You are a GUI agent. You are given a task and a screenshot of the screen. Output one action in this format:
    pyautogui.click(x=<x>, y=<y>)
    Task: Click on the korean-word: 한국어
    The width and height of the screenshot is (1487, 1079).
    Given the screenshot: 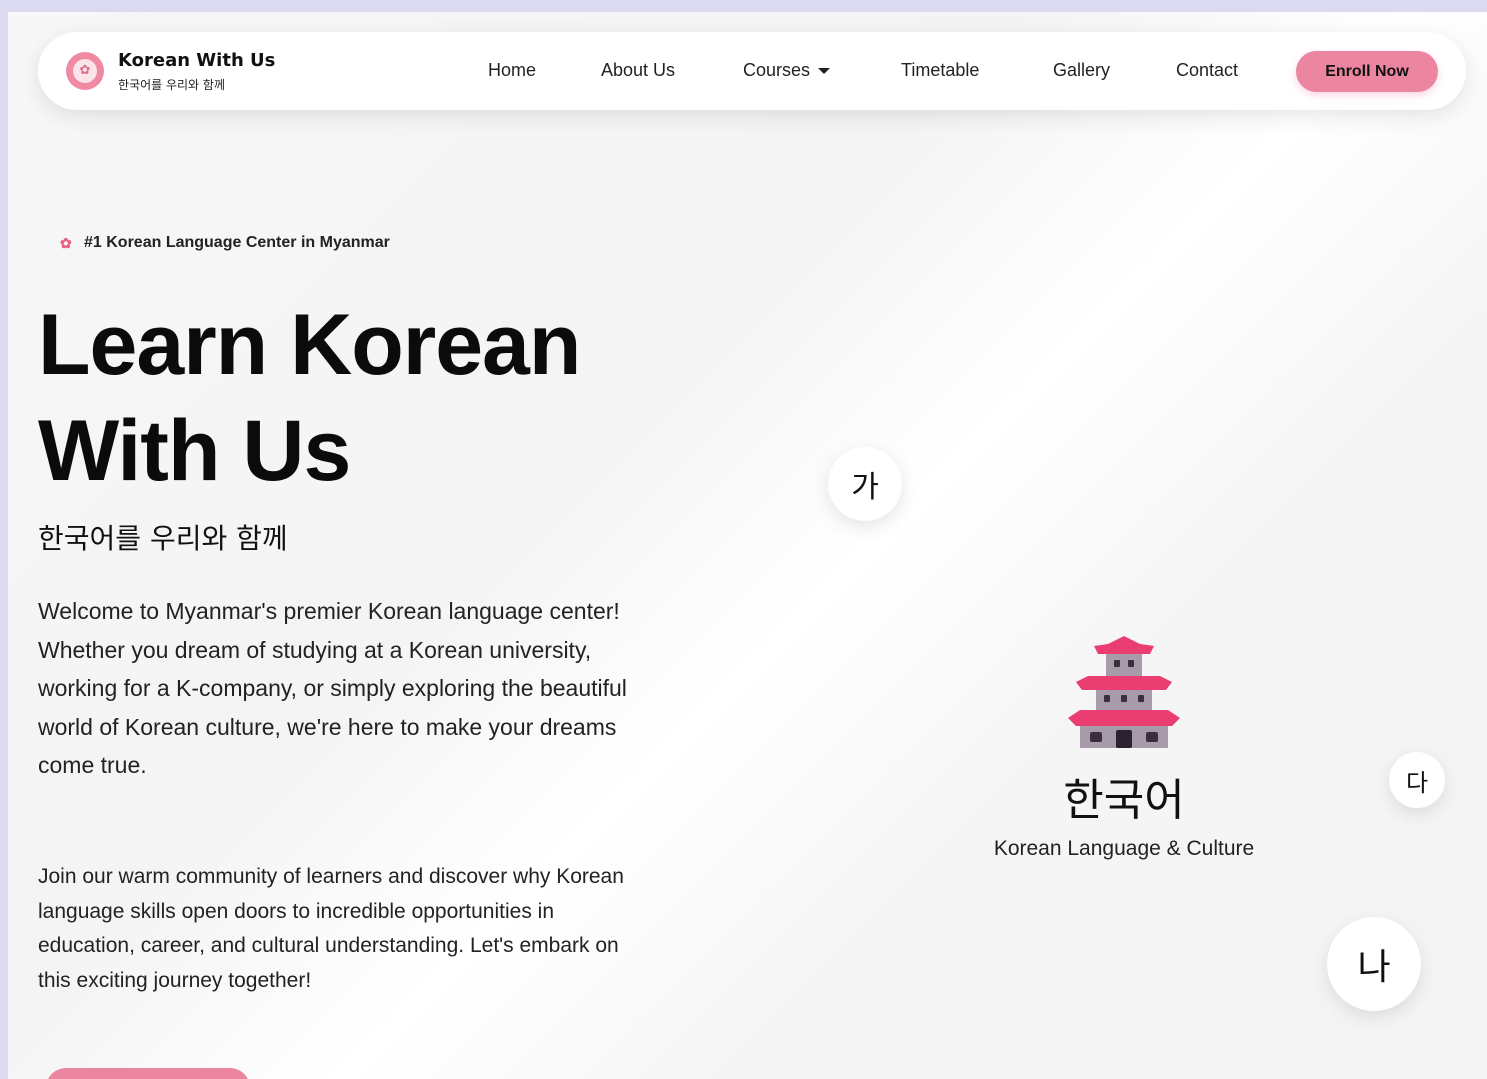 What is the action you would take?
    pyautogui.click(x=1124, y=800)
    